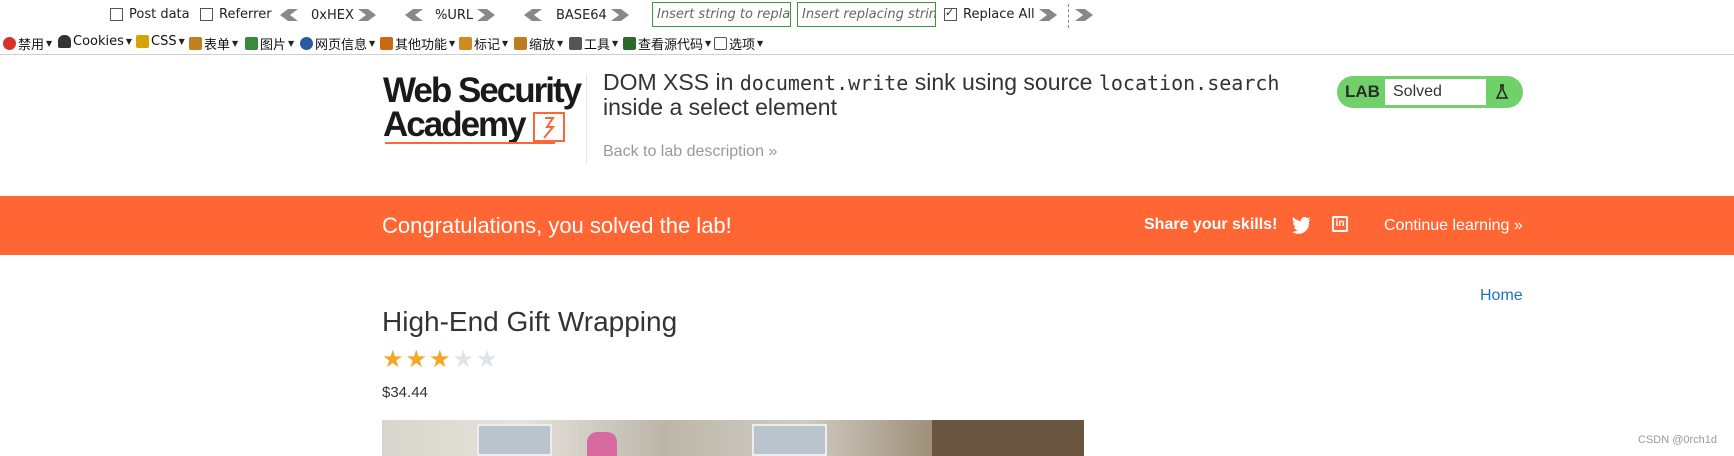 This screenshot has height=456, width=1734. Describe the element at coordinates (1084, 15) in the screenshot. I see `execute-arrow-icon` at that location.